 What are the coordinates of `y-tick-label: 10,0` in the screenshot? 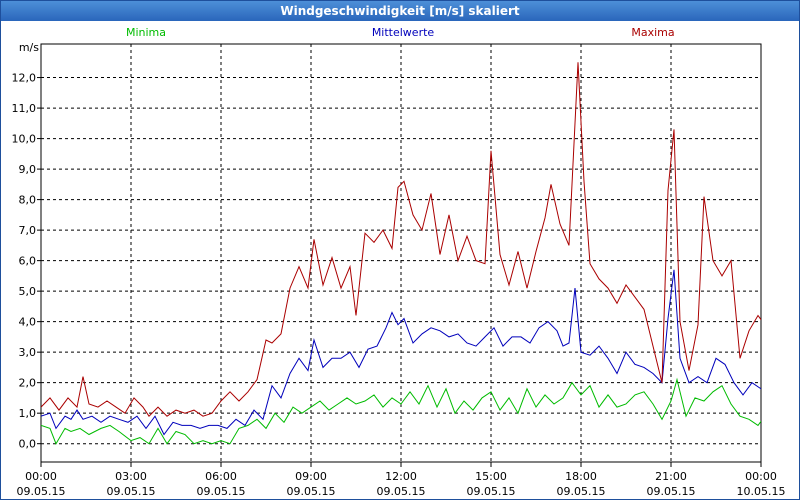 It's located at (24, 139).